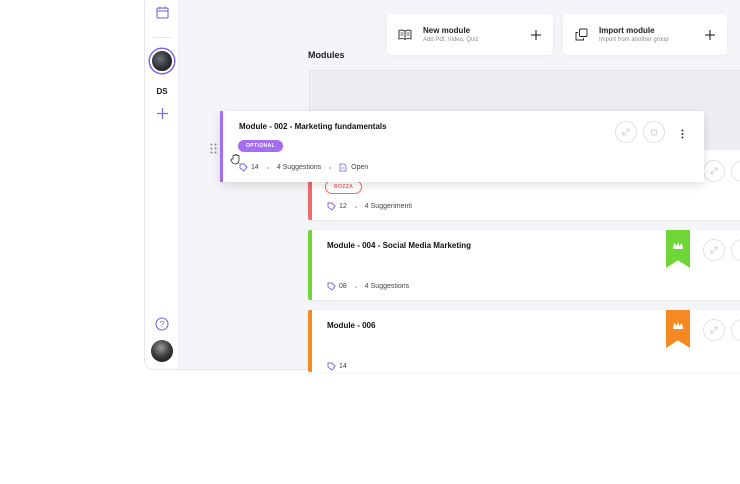  What do you see at coordinates (447, 30) in the screenshot?
I see `new-module-title: New module` at bounding box center [447, 30].